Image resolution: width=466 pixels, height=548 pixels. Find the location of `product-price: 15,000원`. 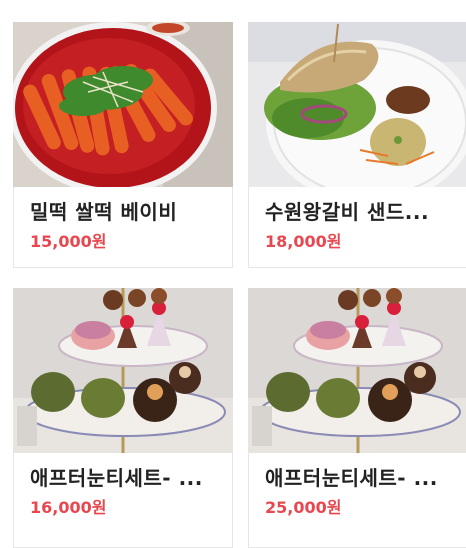

product-price: 15,000원 is located at coordinates (68, 241).